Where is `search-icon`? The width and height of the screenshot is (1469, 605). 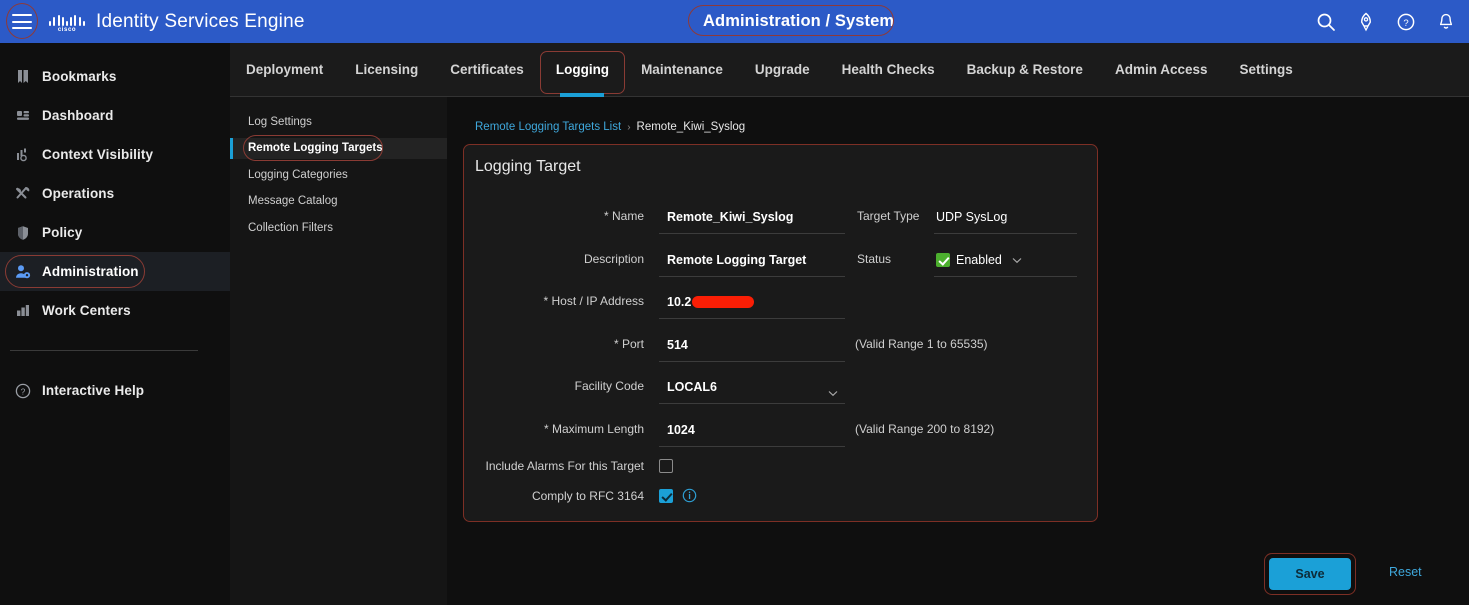
search-icon is located at coordinates (1326, 22).